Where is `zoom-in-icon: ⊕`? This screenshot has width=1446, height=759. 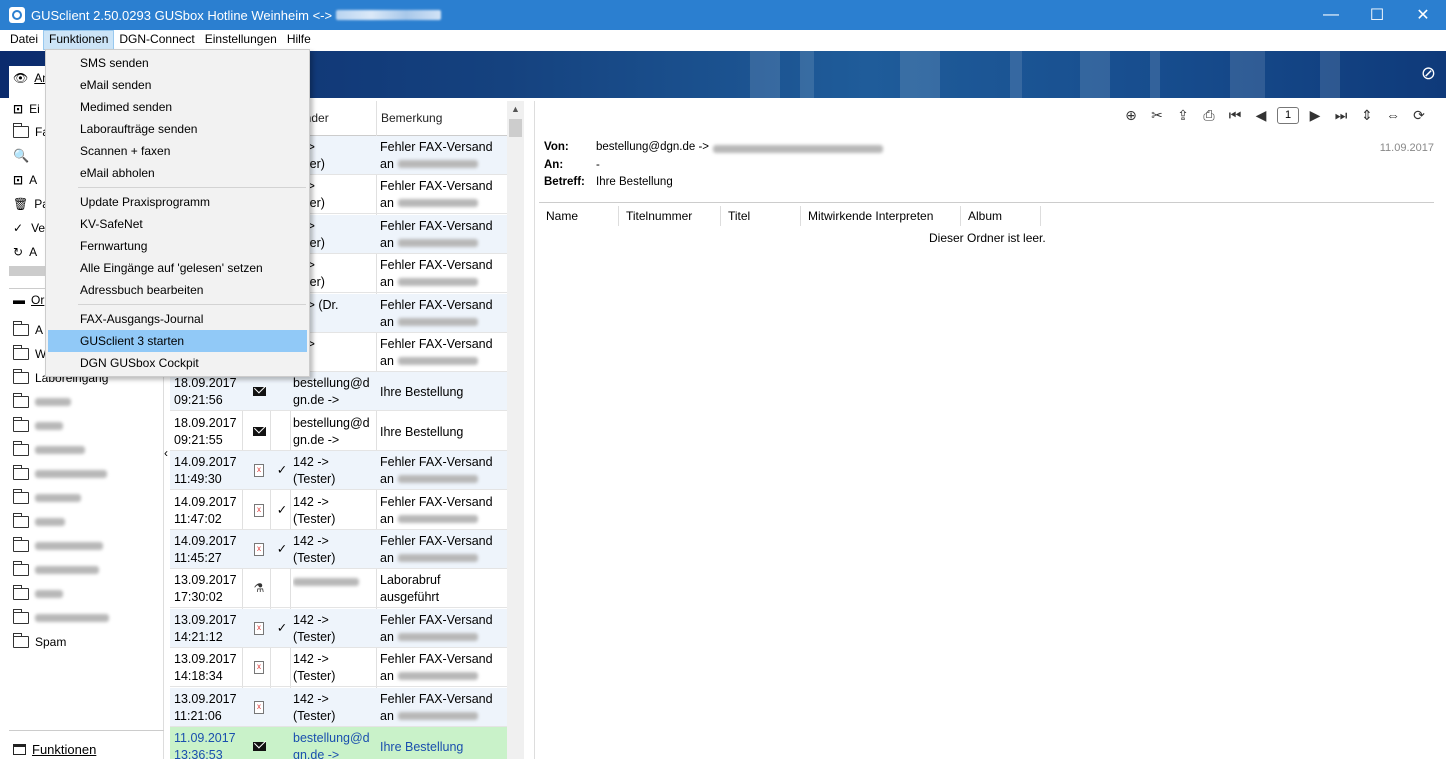 zoom-in-icon: ⊕ is located at coordinates (1131, 115).